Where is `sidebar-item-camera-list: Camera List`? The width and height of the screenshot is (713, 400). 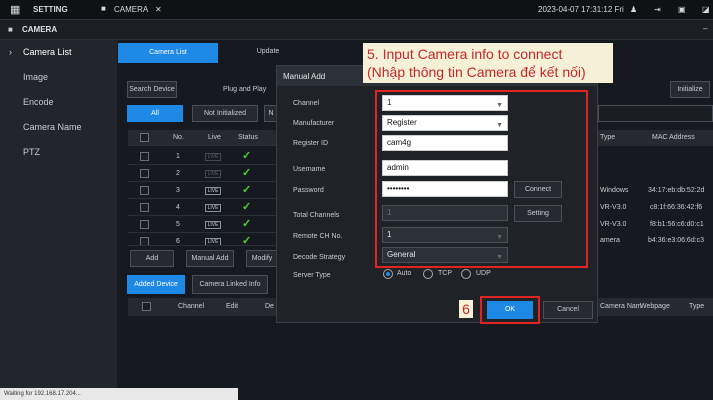
sidebar-item-camera-list: Camera List is located at coordinates (47, 52).